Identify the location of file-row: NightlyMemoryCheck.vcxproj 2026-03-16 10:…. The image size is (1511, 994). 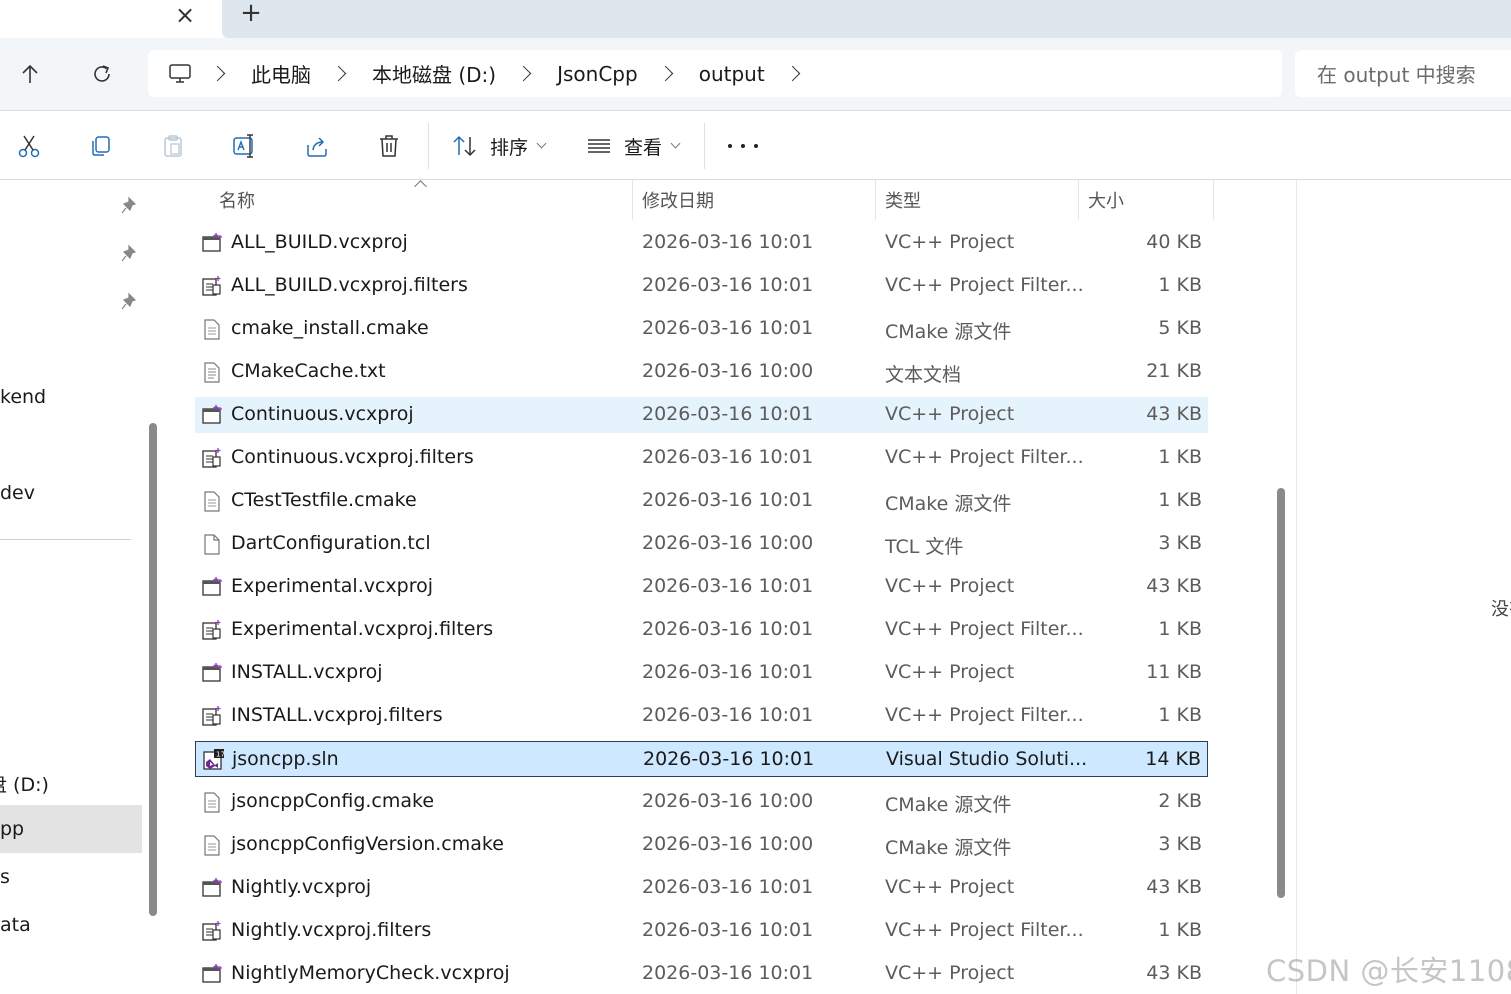
(701, 974).